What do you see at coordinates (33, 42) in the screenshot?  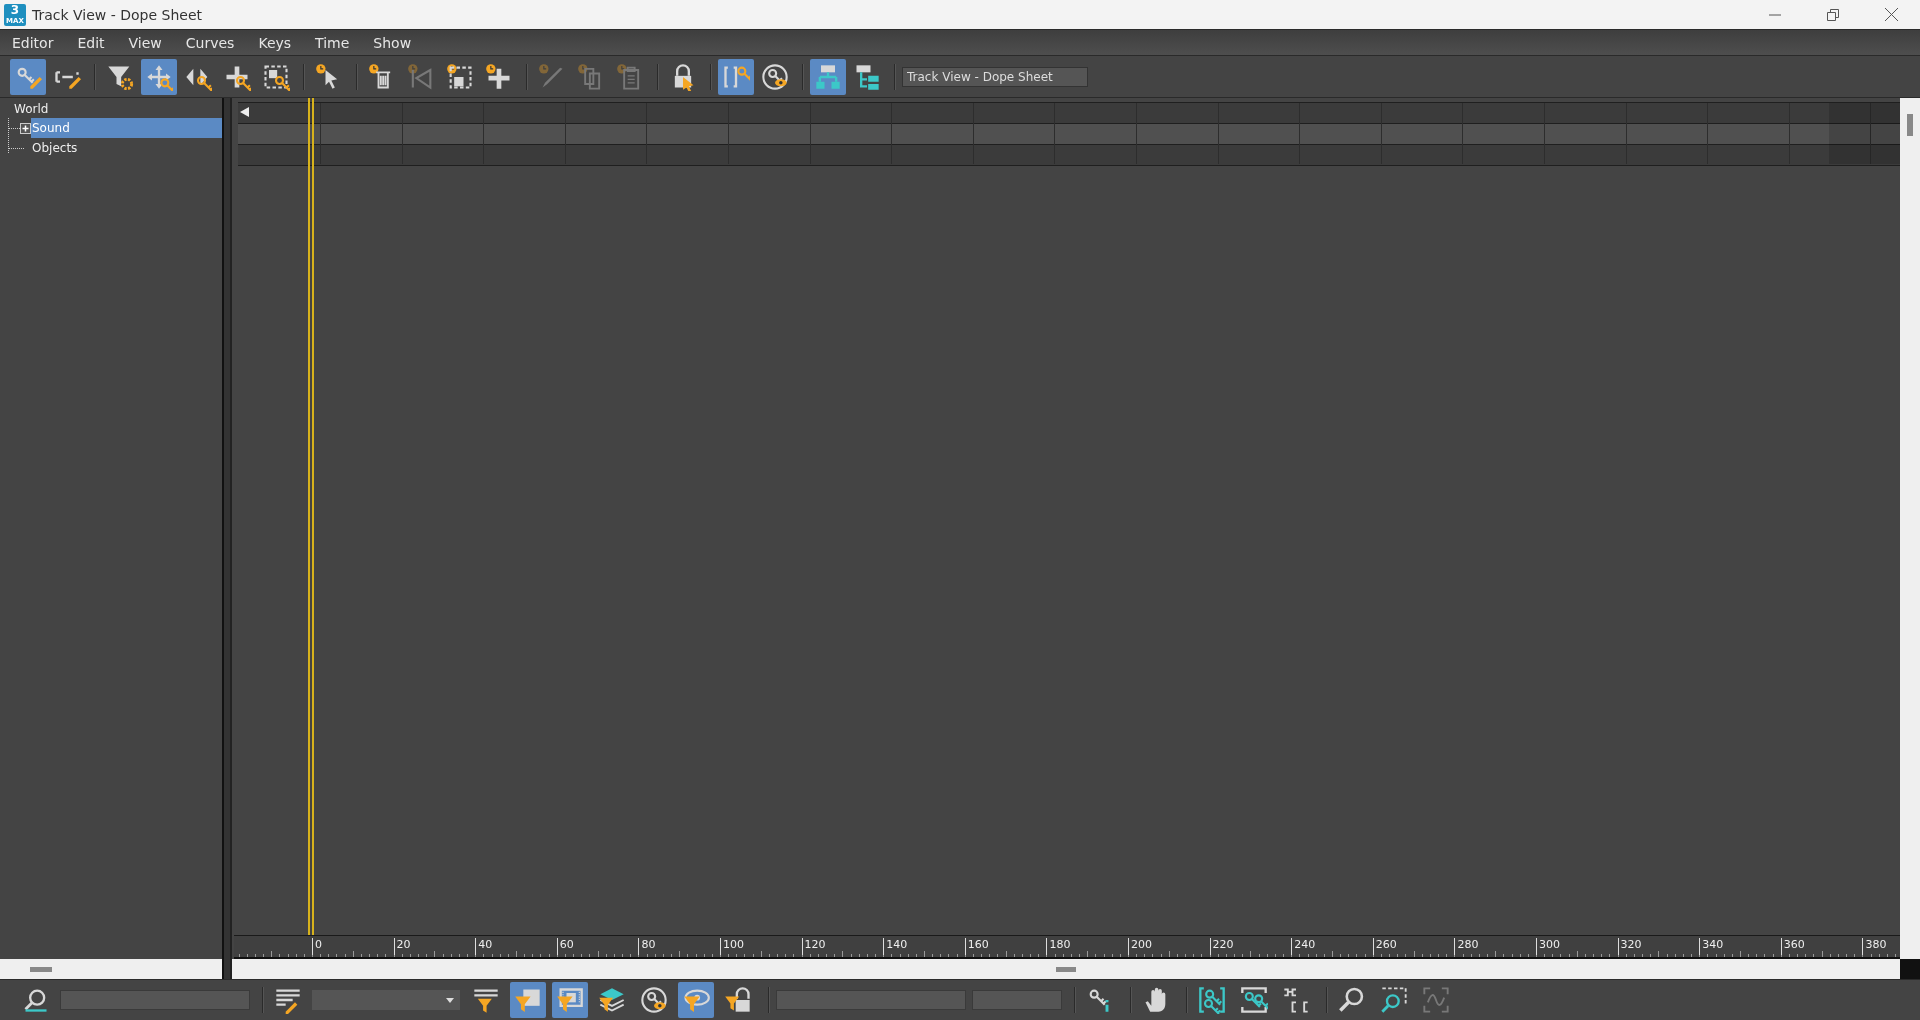 I see `menu-item: Editor` at bounding box center [33, 42].